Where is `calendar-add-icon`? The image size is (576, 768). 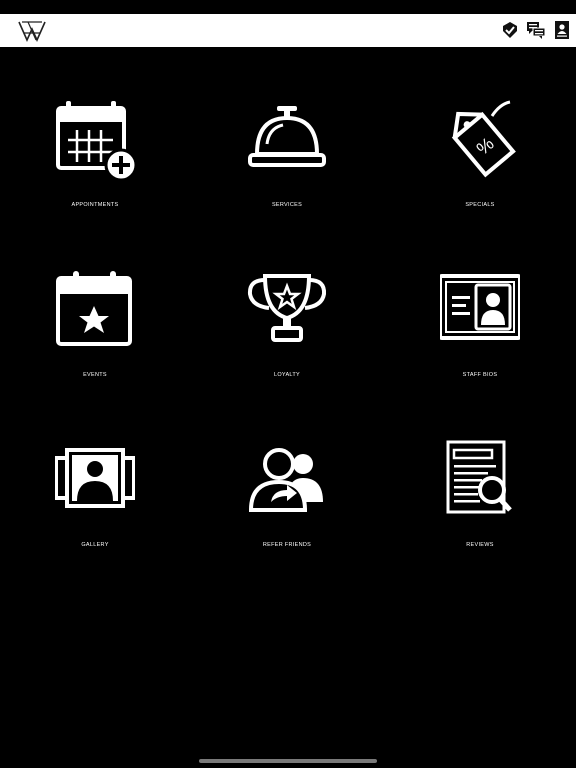 calendar-add-icon is located at coordinates (95, 140).